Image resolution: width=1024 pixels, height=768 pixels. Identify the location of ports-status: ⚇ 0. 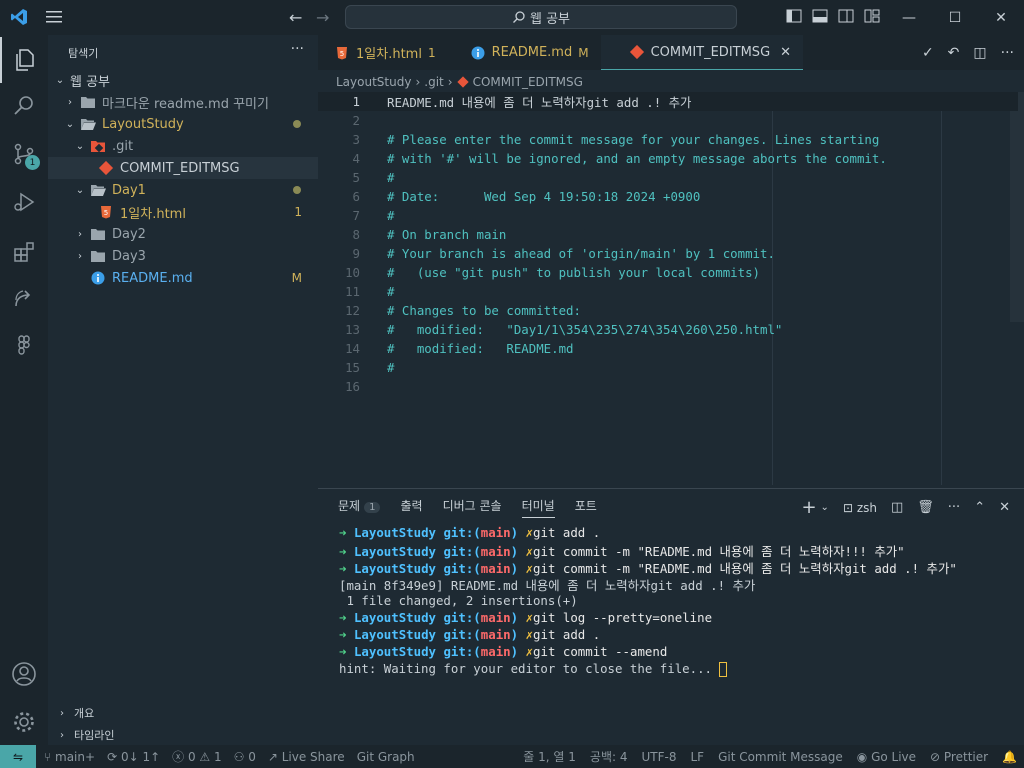
(245, 757).